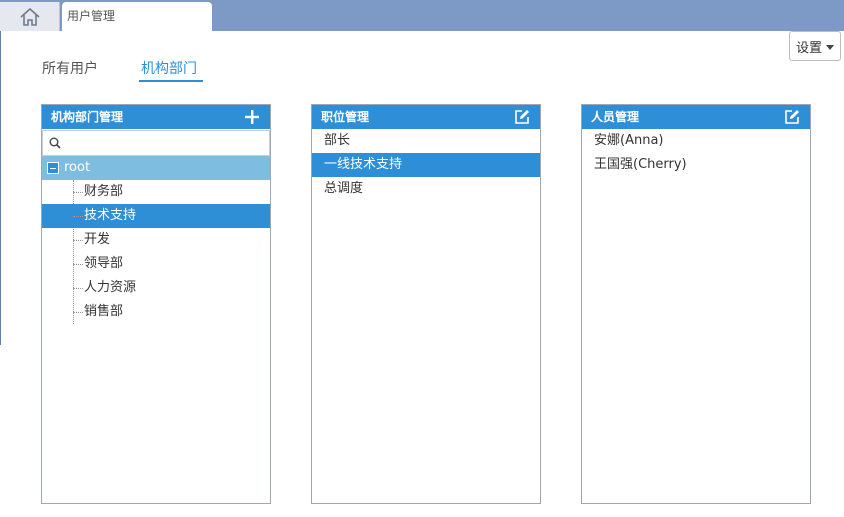  I want to click on home-icon, so click(29, 16).